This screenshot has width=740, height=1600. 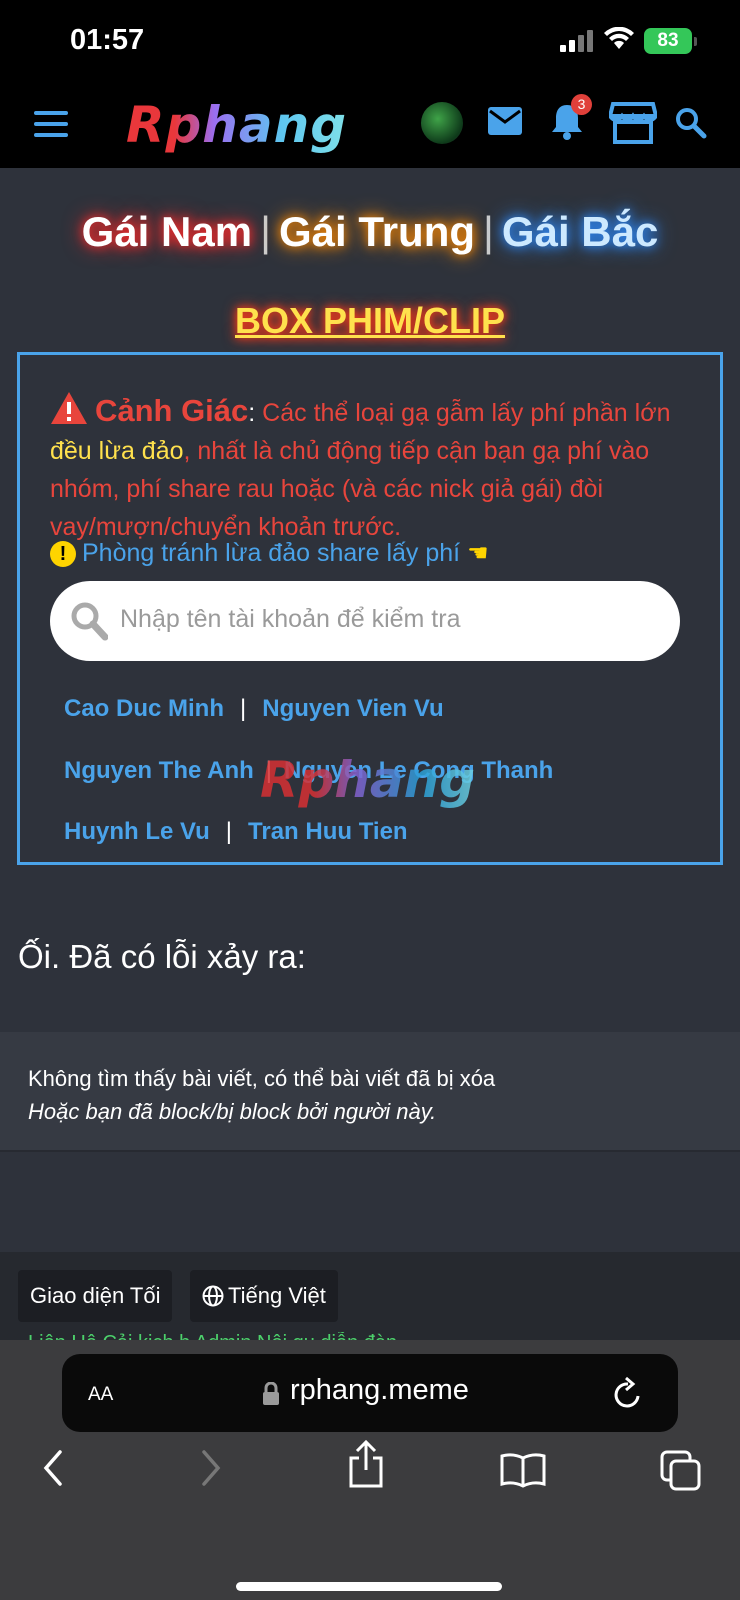 What do you see at coordinates (277, 1295) in the screenshot?
I see `language-label: Tiếng Việt` at bounding box center [277, 1295].